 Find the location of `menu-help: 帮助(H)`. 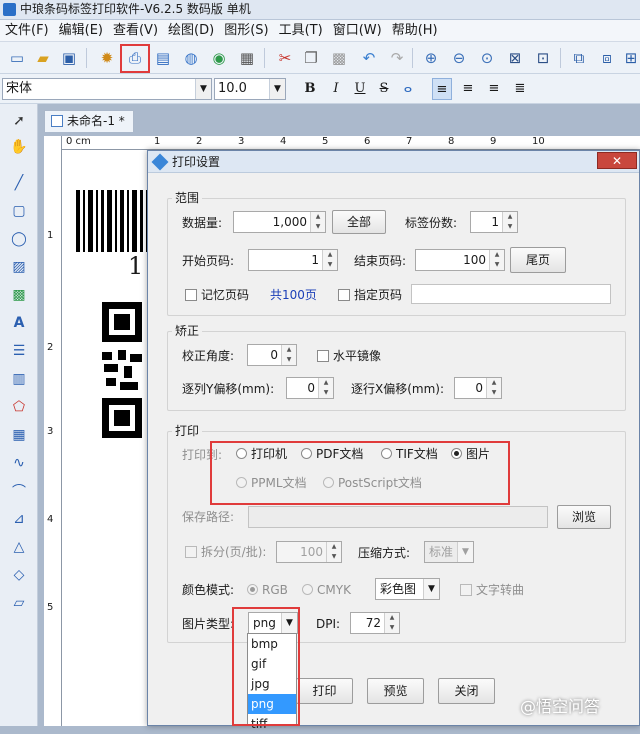

menu-help: 帮助(H) is located at coordinates (415, 31).